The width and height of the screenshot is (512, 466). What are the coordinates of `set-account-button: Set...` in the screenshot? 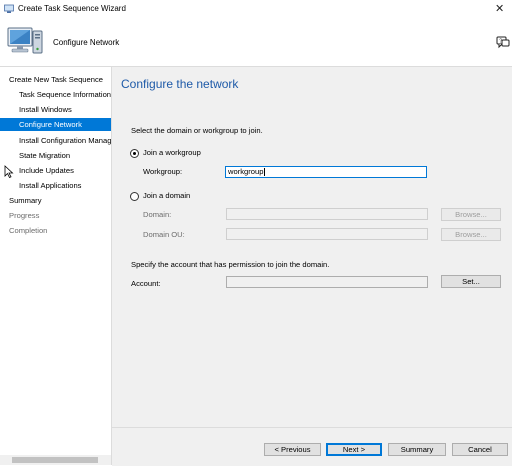 It's located at (471, 281).